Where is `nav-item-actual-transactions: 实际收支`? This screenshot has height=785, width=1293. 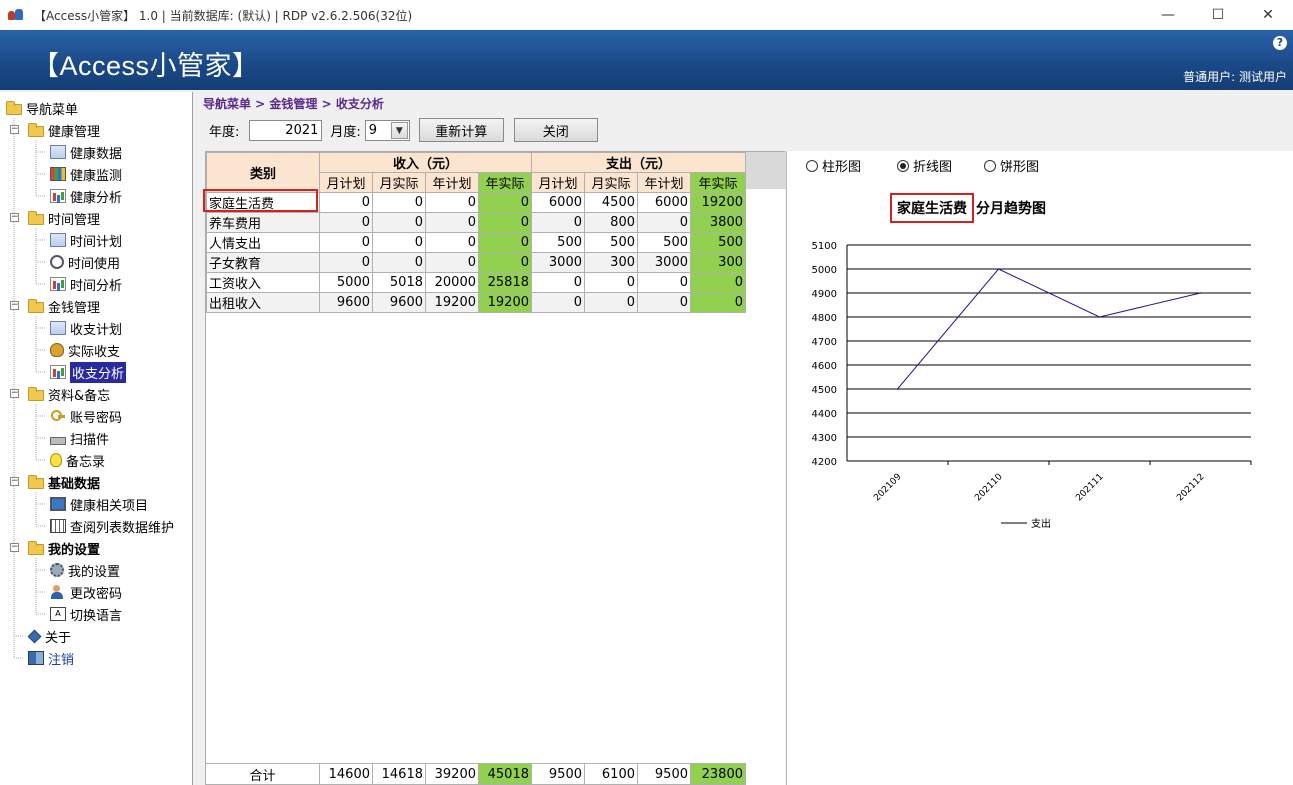
nav-item-actual-transactions: 实际收支 is located at coordinates (85, 350).